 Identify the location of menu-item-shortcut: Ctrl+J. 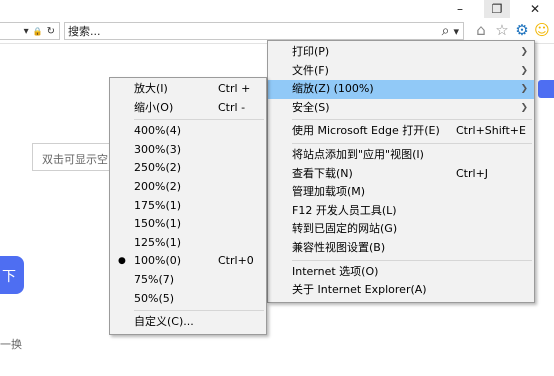
(472, 173).